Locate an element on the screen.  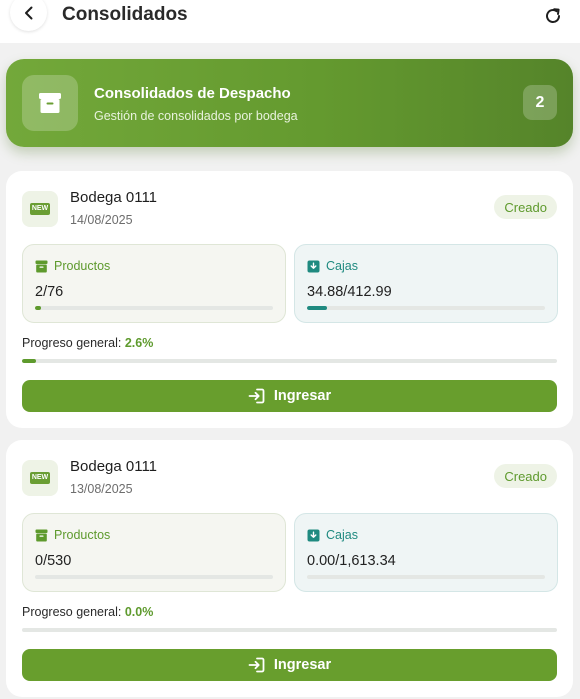
consolidation-date: 14/08/2025 is located at coordinates (101, 220).